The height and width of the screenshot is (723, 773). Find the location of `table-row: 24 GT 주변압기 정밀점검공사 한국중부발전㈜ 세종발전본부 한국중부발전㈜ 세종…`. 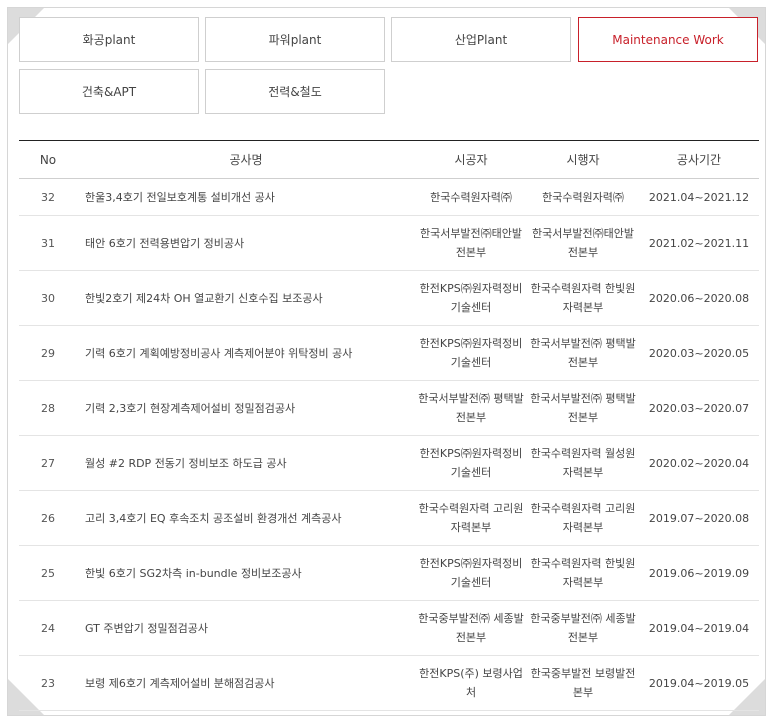

table-row: 24 GT 주변압기 정밀점검공사 한국중부발전㈜ 세종발전본부 한국중부발전㈜ 세종… is located at coordinates (389, 628).